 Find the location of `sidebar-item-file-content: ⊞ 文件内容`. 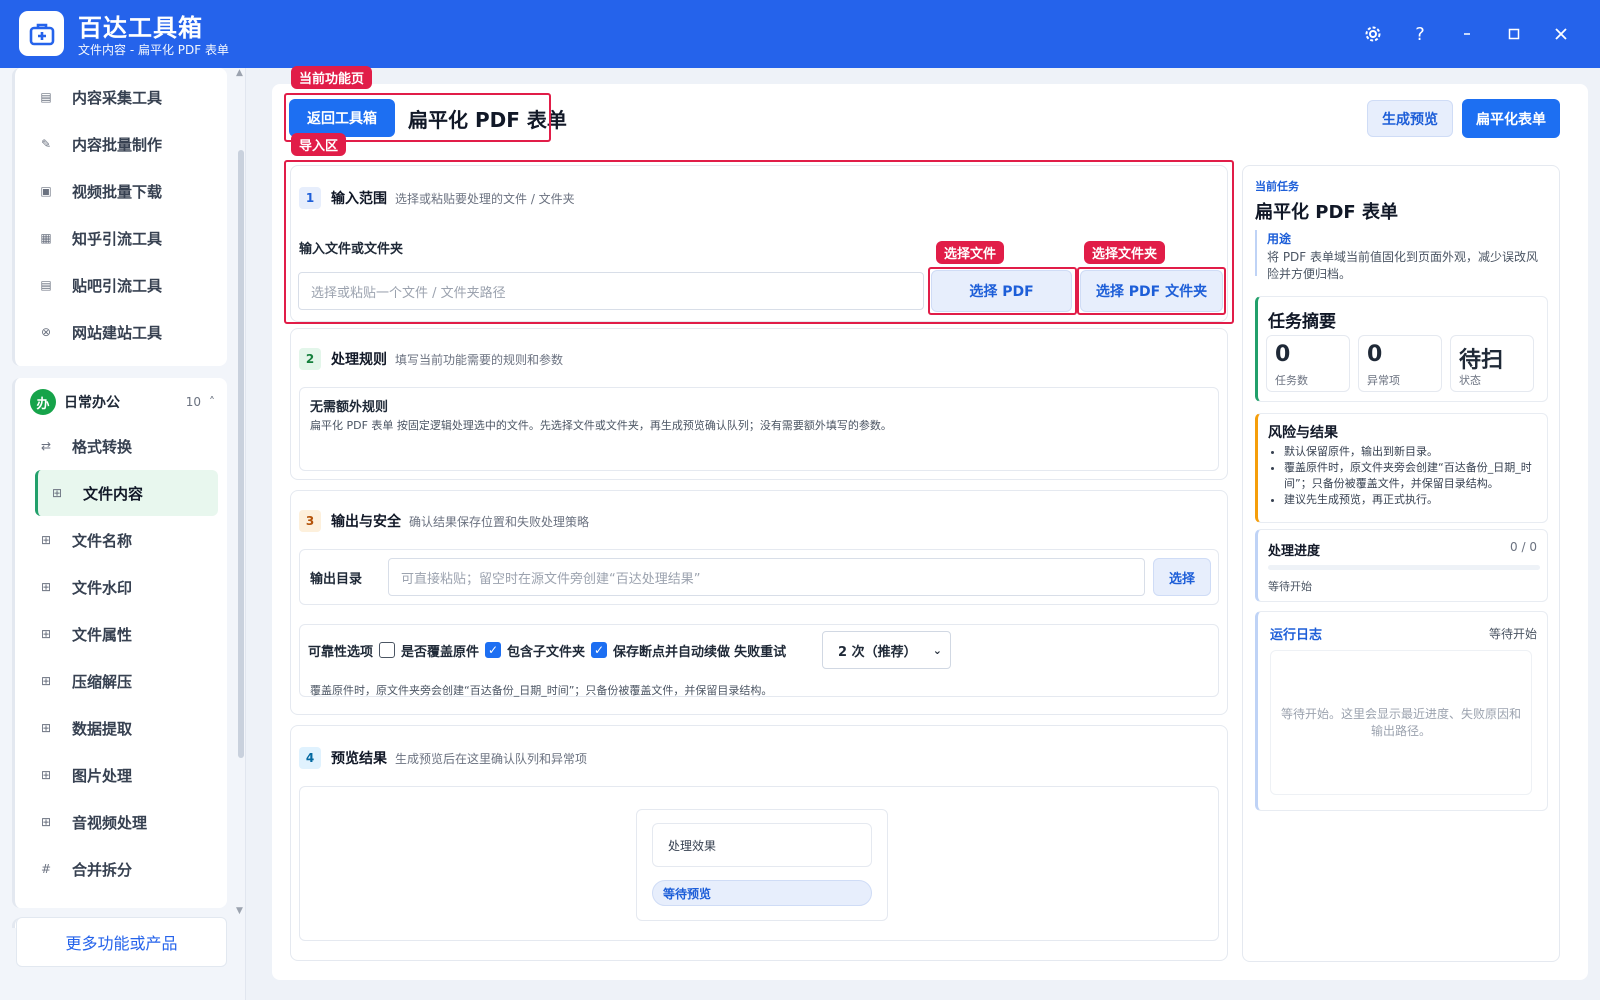

sidebar-item-file-content: ⊞ 文件内容 is located at coordinates (126, 493).